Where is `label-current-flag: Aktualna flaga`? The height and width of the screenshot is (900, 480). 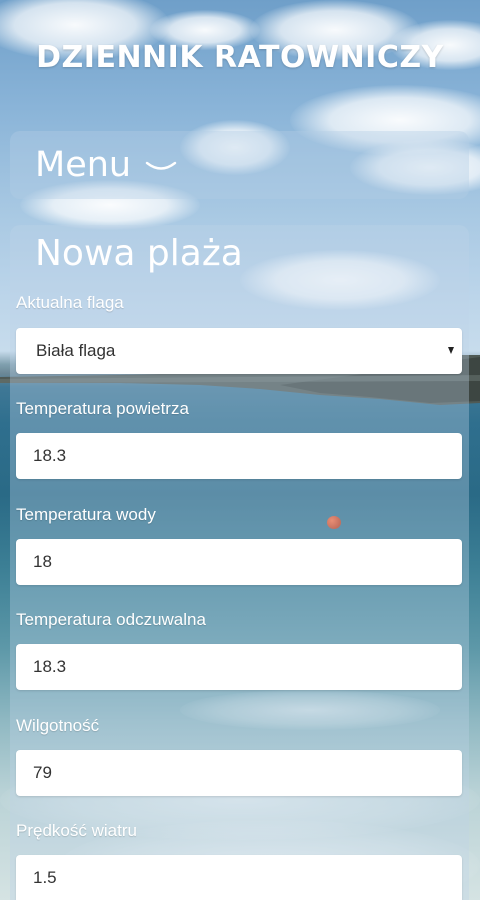 label-current-flag: Aktualna flaga is located at coordinates (70, 302).